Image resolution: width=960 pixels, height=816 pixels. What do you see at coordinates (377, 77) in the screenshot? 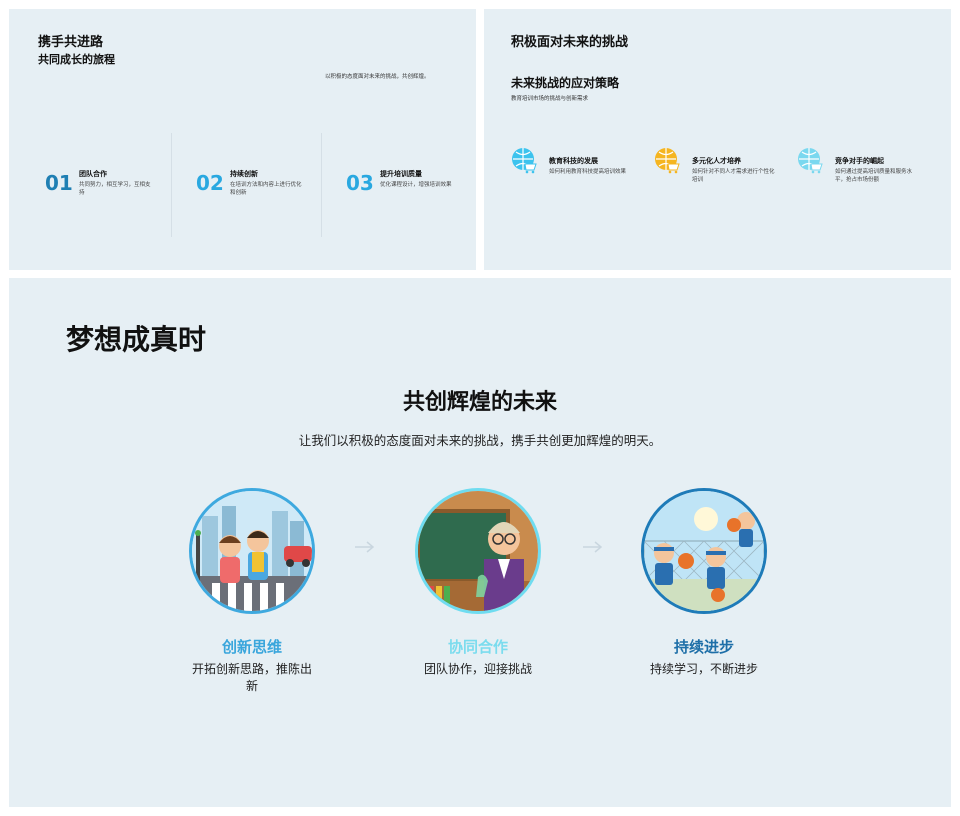
I see `slide-description: 以积极的态度面对未来的挑战，共创辉煌。` at bounding box center [377, 77].